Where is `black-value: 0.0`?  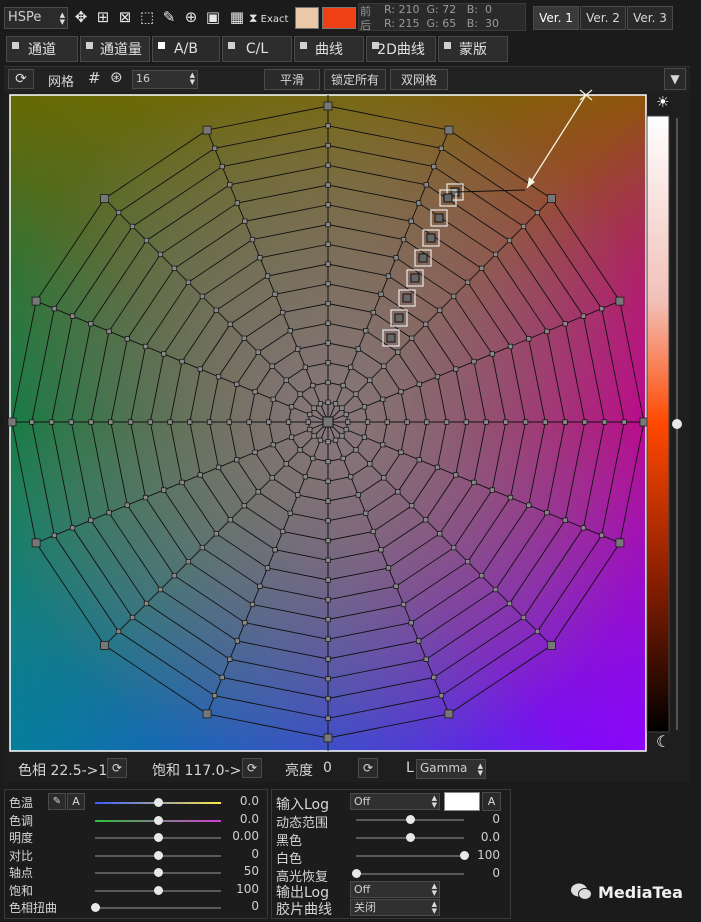
black-value: 0.0 is located at coordinates (490, 837).